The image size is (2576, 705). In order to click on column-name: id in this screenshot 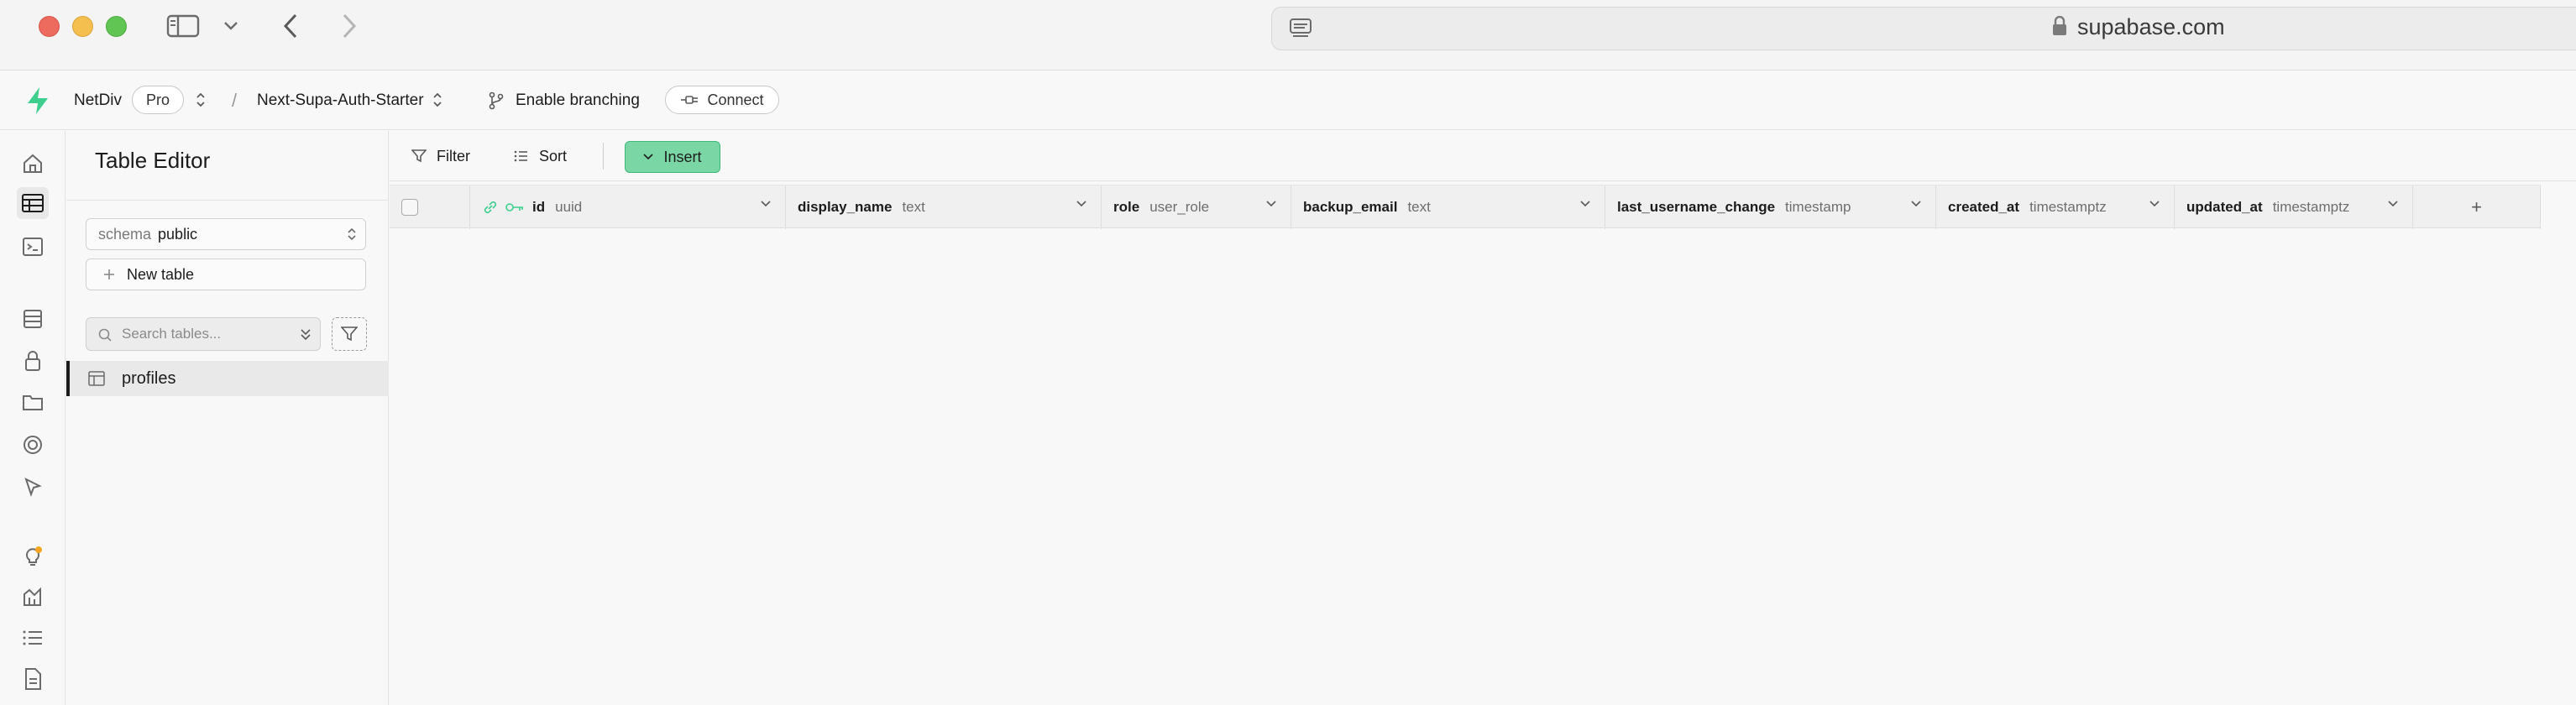, I will do `click(539, 207)`.